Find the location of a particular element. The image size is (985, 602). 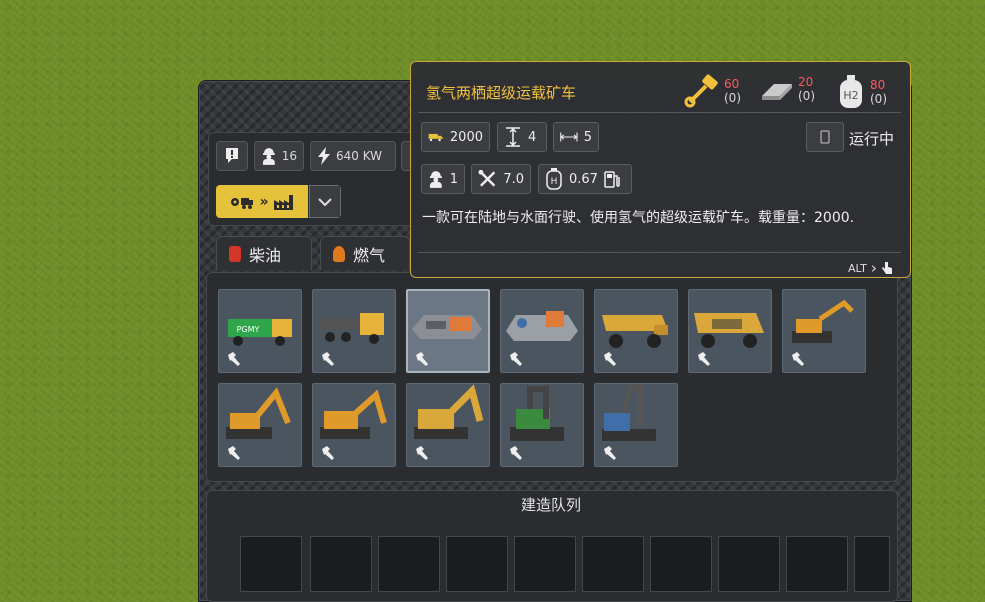

vehicle-slot-excavator-tracked is located at coordinates (260, 425).